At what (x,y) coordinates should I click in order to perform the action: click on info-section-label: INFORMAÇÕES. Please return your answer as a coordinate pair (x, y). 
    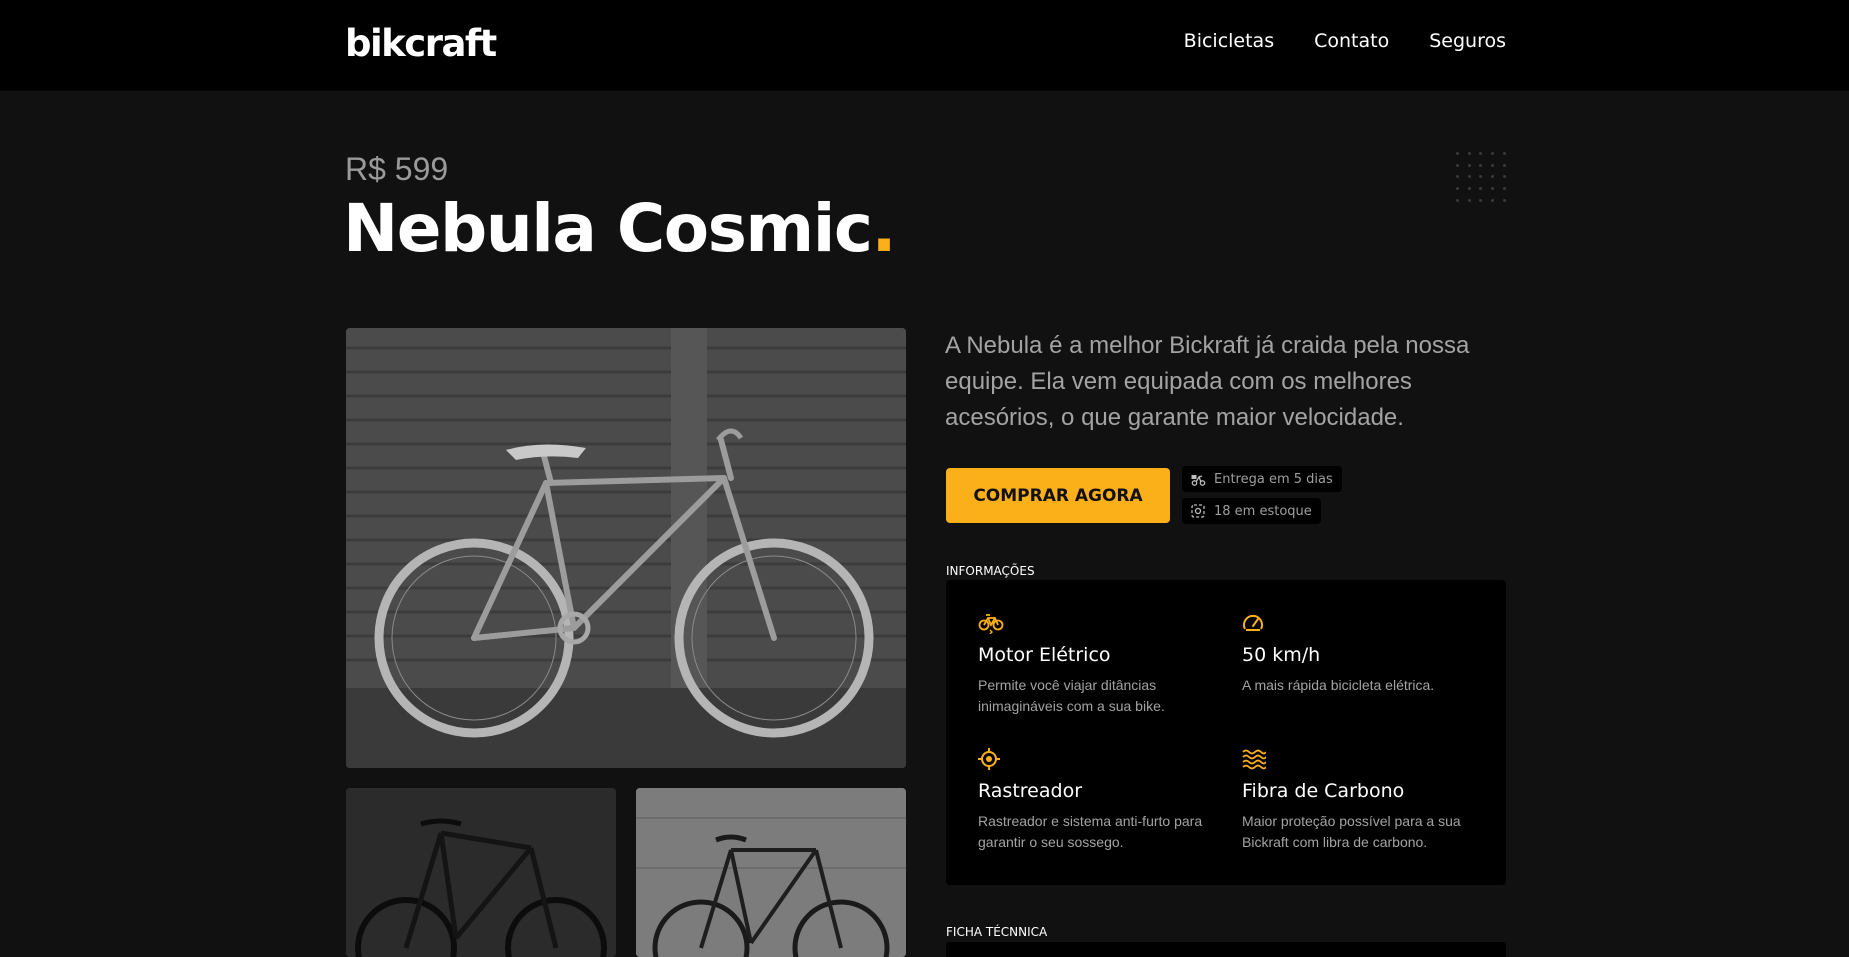
    Looking at the image, I should click on (990, 571).